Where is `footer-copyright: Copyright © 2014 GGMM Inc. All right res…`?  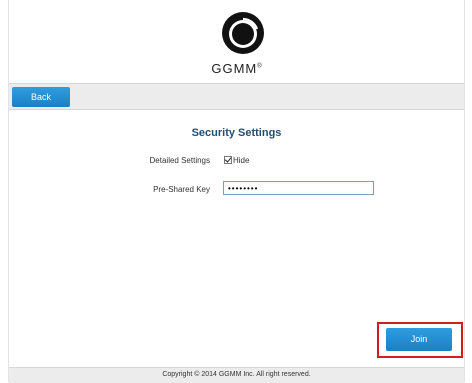
footer-copyright: Copyright © 2014 GGMM Inc. All right res… is located at coordinates (236, 375).